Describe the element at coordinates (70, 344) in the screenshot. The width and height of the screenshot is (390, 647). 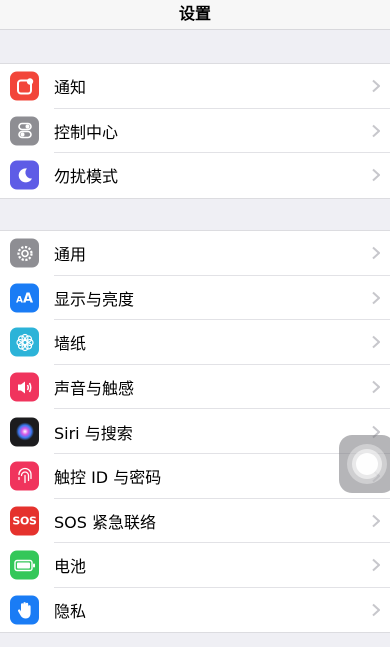
I see `row-label: 墙纸` at that location.